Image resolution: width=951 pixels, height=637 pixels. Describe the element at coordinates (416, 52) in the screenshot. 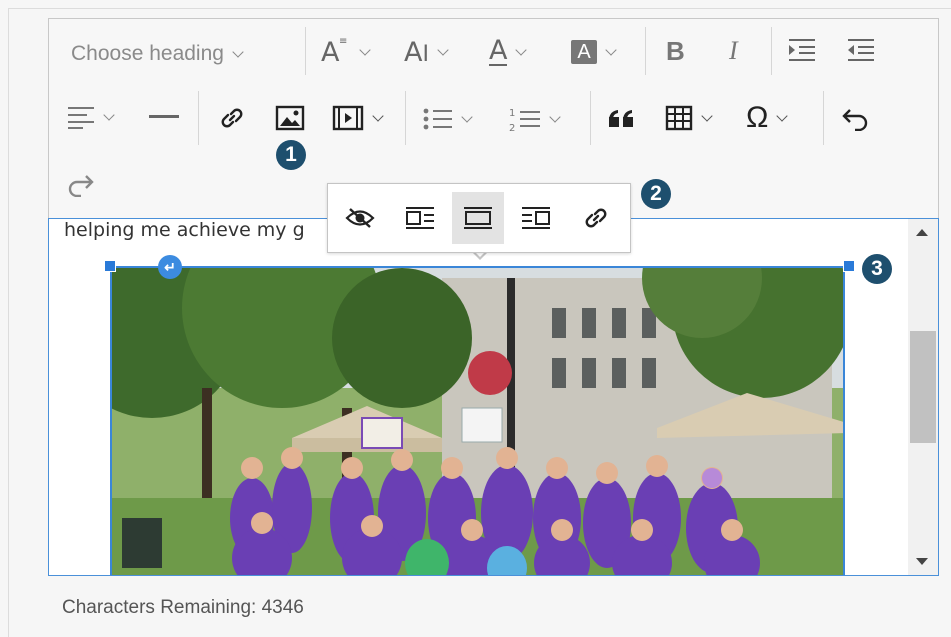

I see `font-family-icon: AI` at that location.